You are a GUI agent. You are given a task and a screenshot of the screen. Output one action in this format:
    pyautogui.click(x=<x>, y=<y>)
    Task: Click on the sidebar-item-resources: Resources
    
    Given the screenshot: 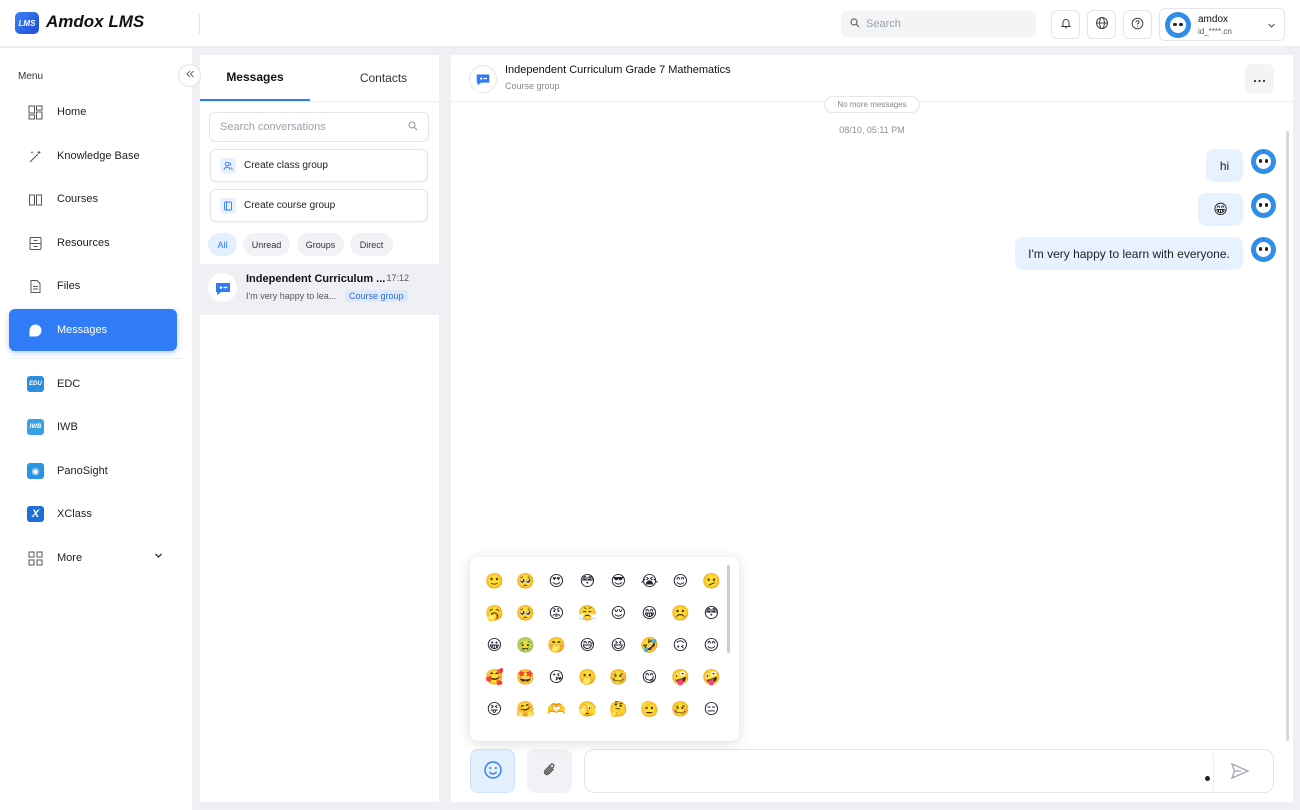 What is the action you would take?
    pyautogui.click(x=93, y=243)
    